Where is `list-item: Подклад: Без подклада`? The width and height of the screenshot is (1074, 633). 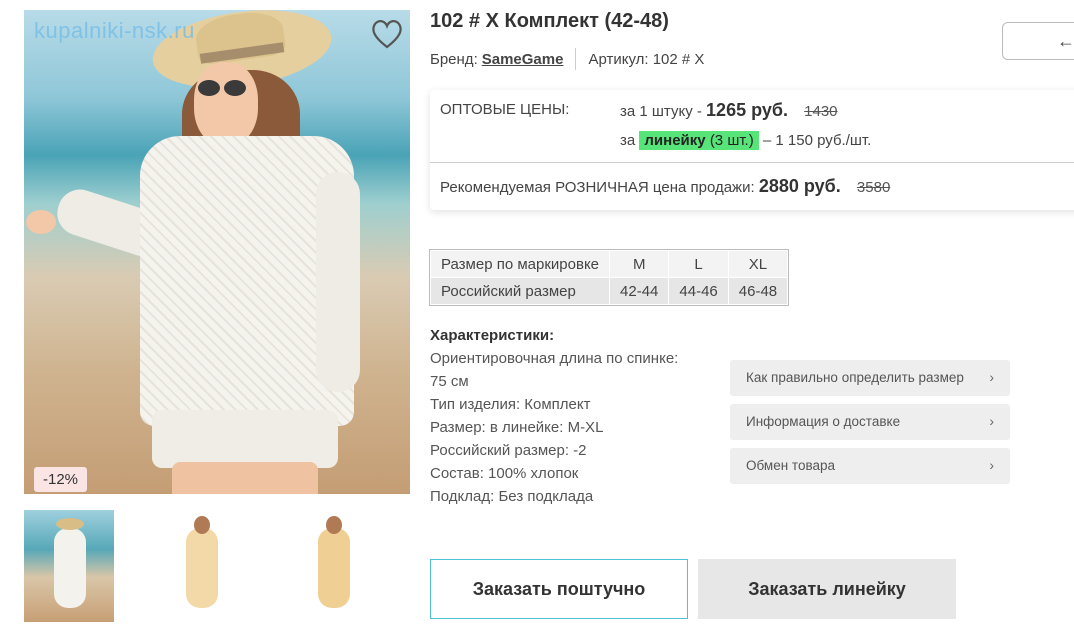 list-item: Подклад: Без подклада is located at coordinates (512, 496).